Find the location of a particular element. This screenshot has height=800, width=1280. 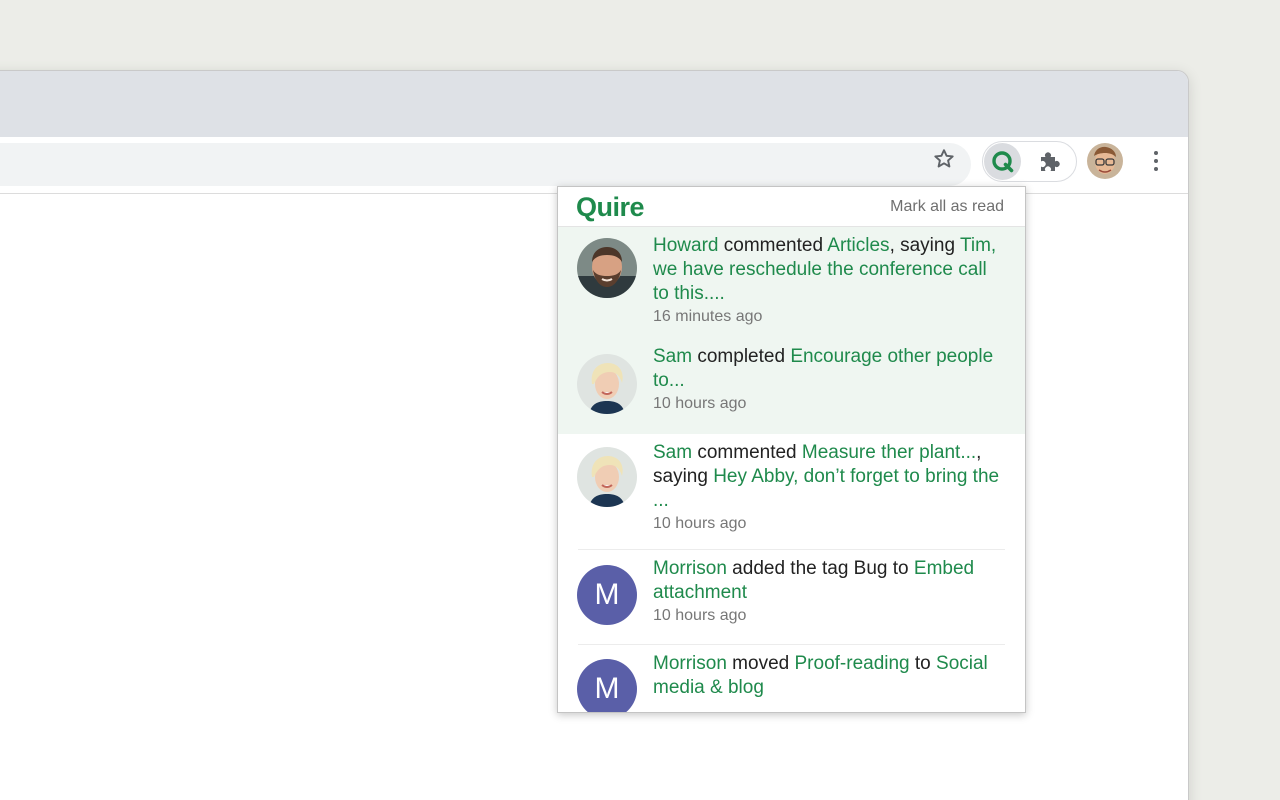

notification-connector: to is located at coordinates (923, 663).